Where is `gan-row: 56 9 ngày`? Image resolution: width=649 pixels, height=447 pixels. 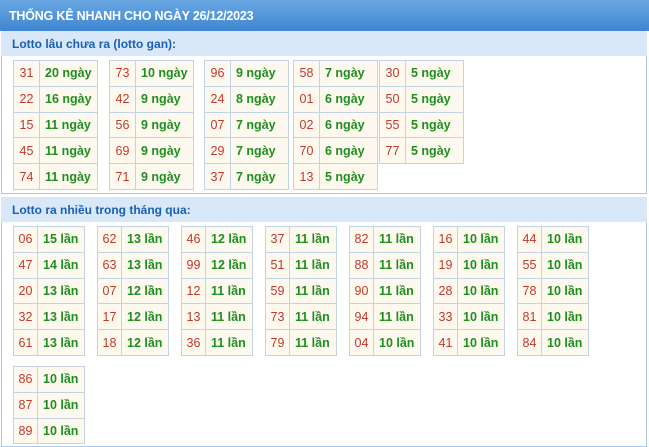
gan-row: 56 9 ngày is located at coordinates (151, 125).